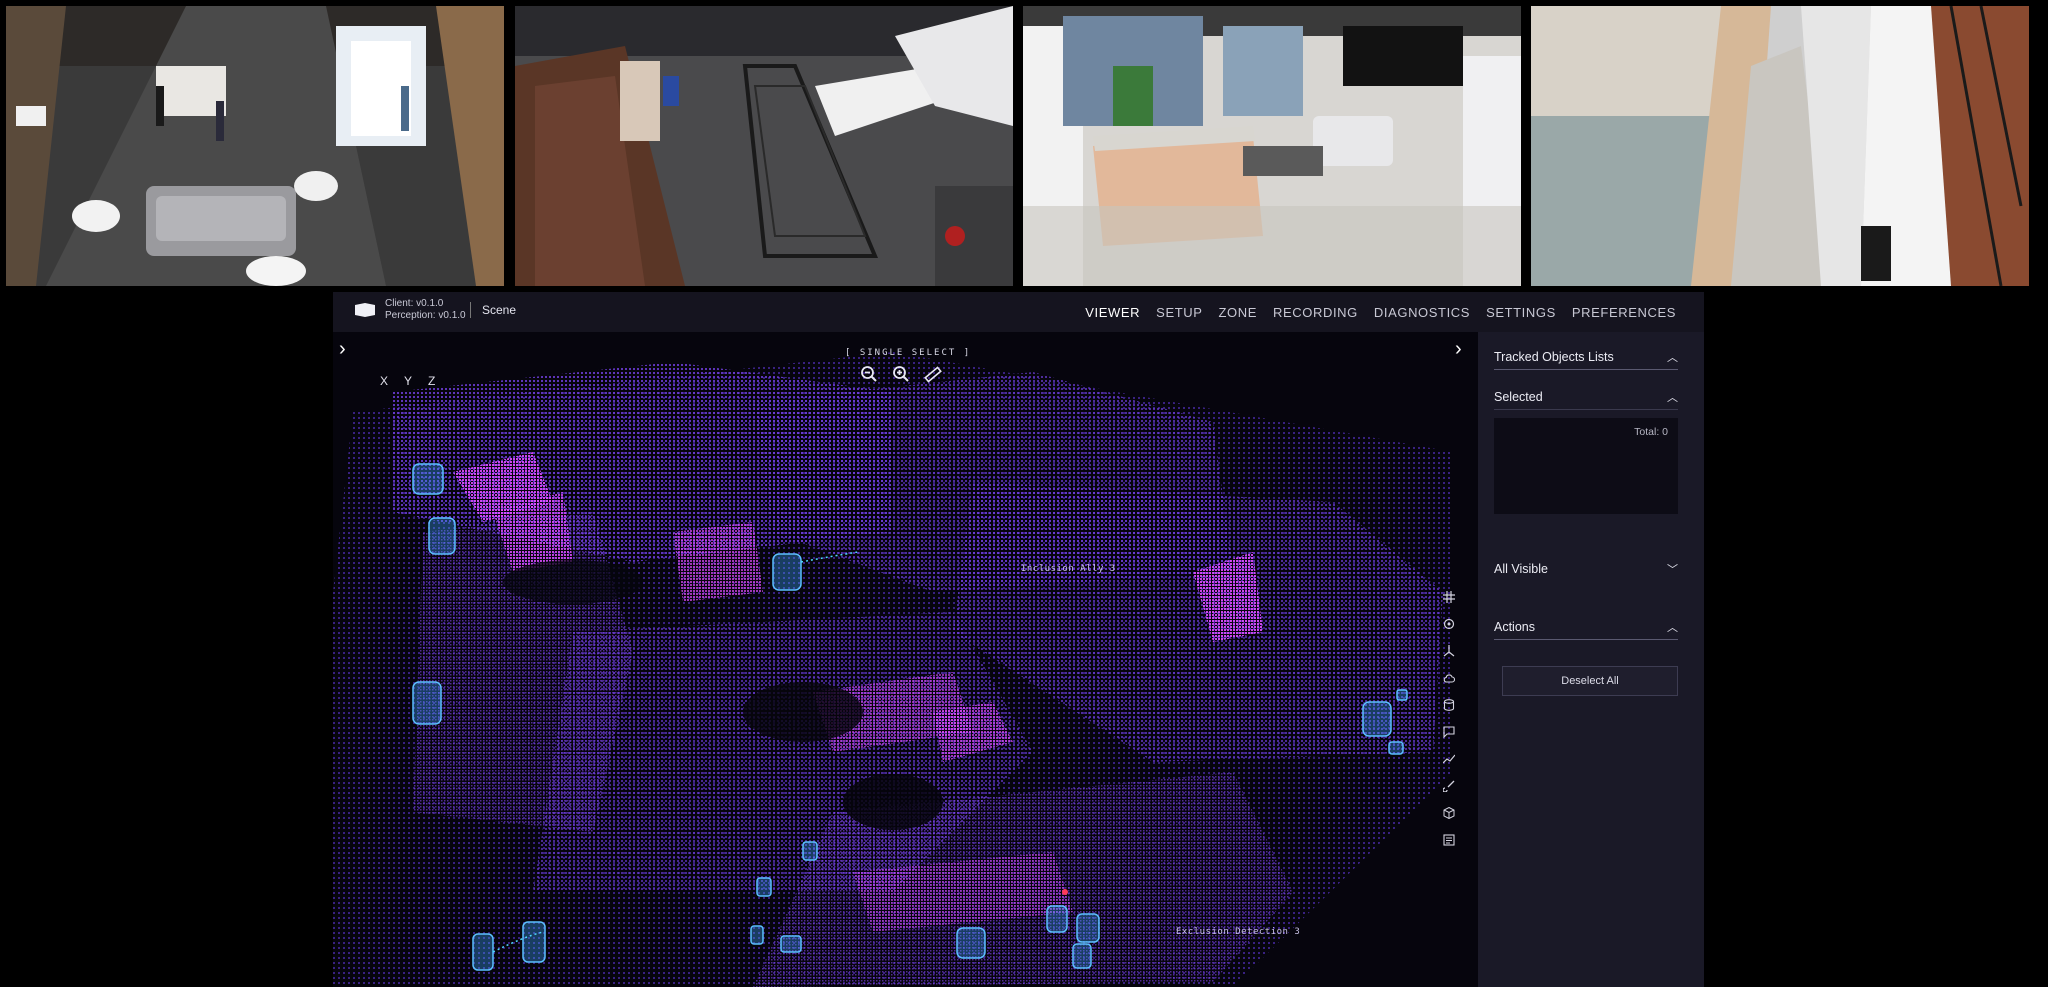 The width and height of the screenshot is (2048, 987). I want to click on nav-viewer: VIEWER, so click(1112, 312).